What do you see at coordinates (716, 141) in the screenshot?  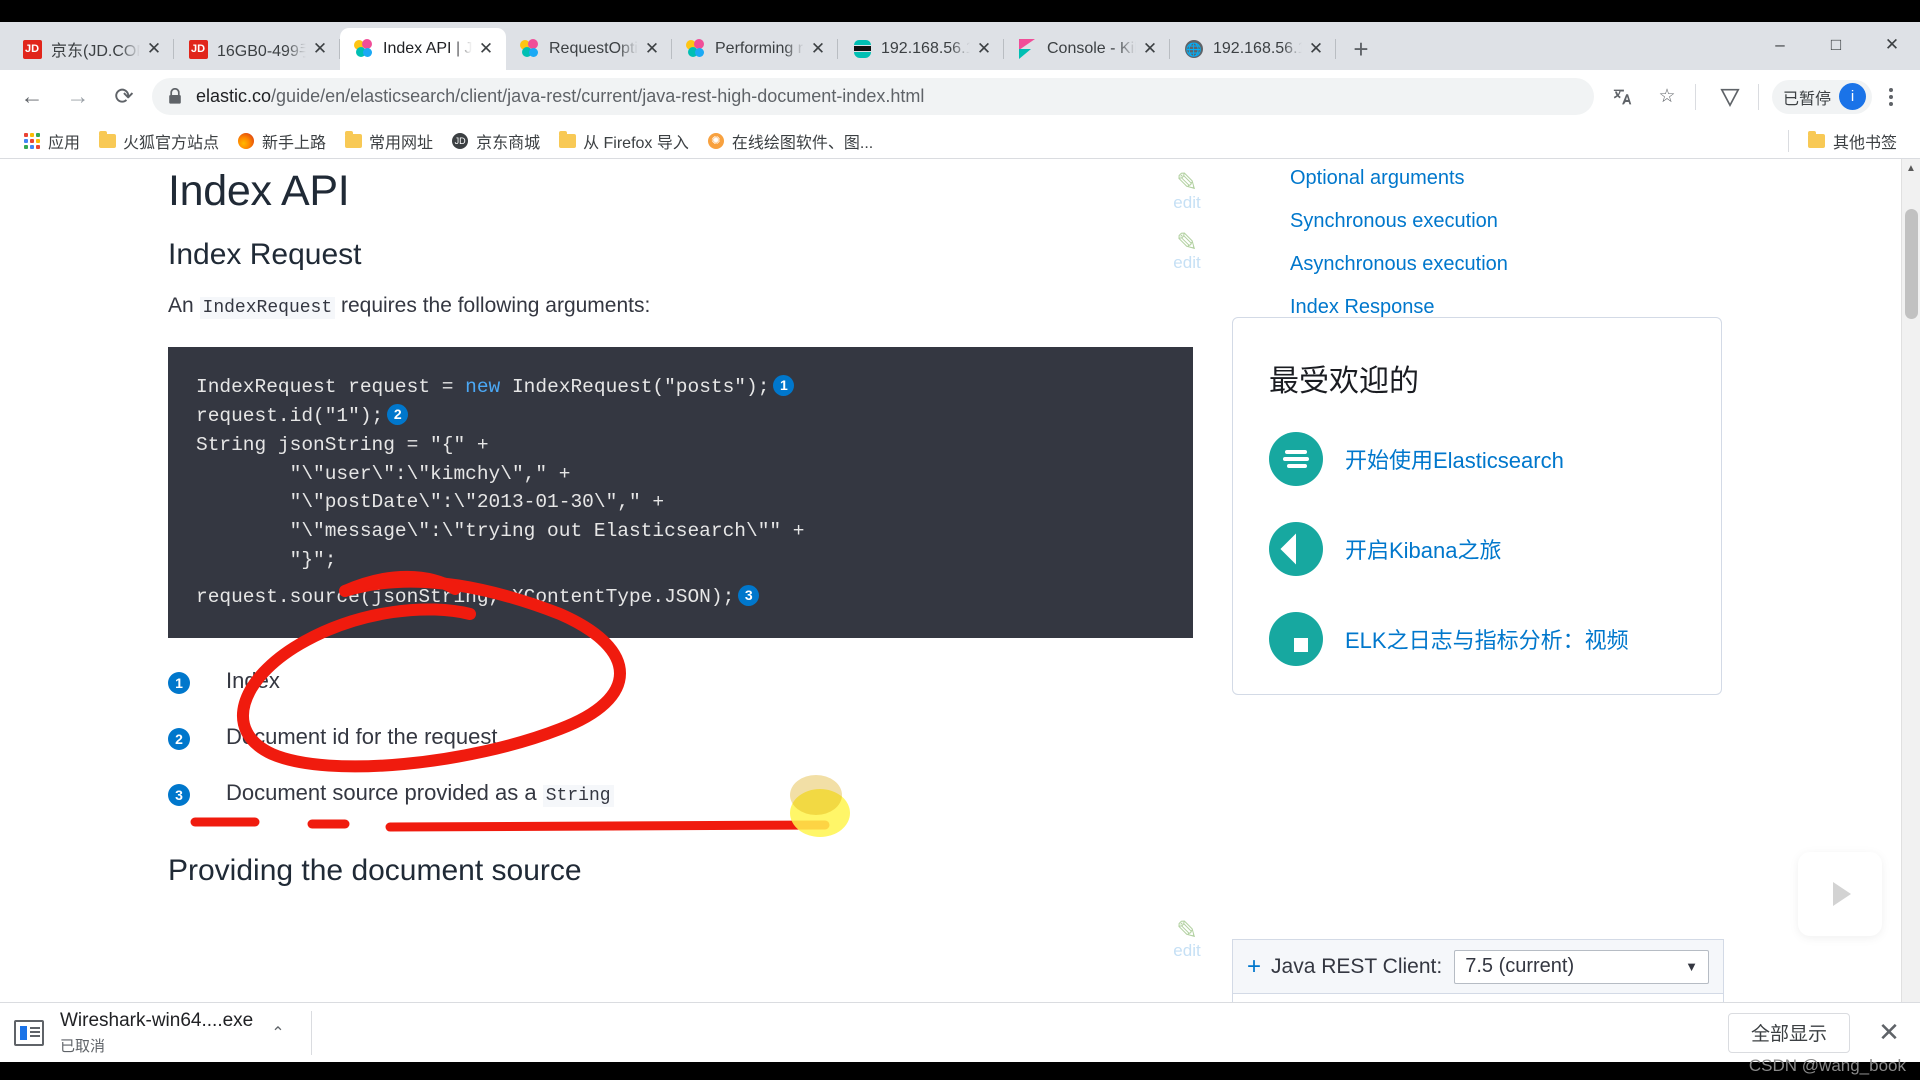 I see `globe-orange-icon: ✺` at bounding box center [716, 141].